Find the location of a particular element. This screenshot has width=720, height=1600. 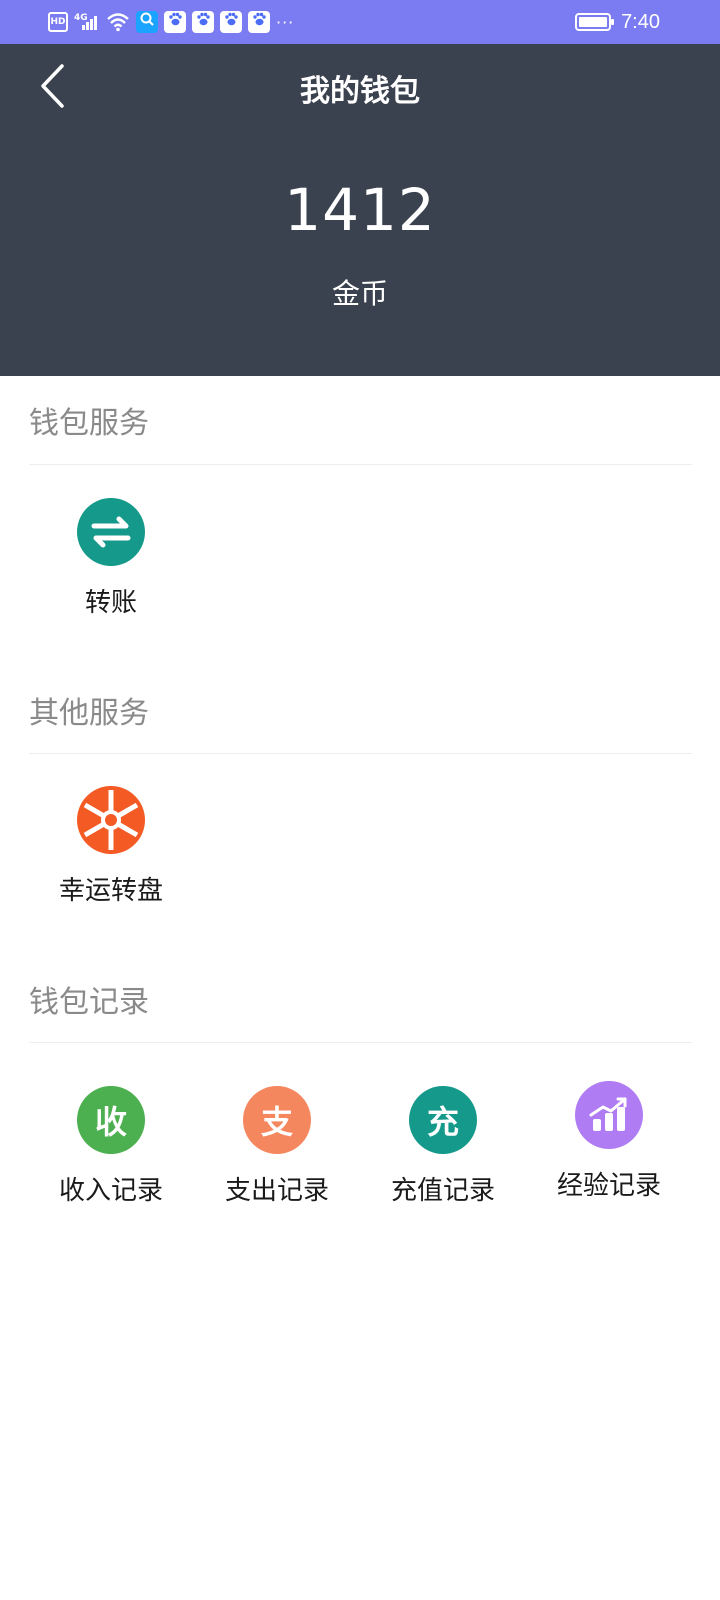

coin-balance: 1412 is located at coordinates (360, 210).